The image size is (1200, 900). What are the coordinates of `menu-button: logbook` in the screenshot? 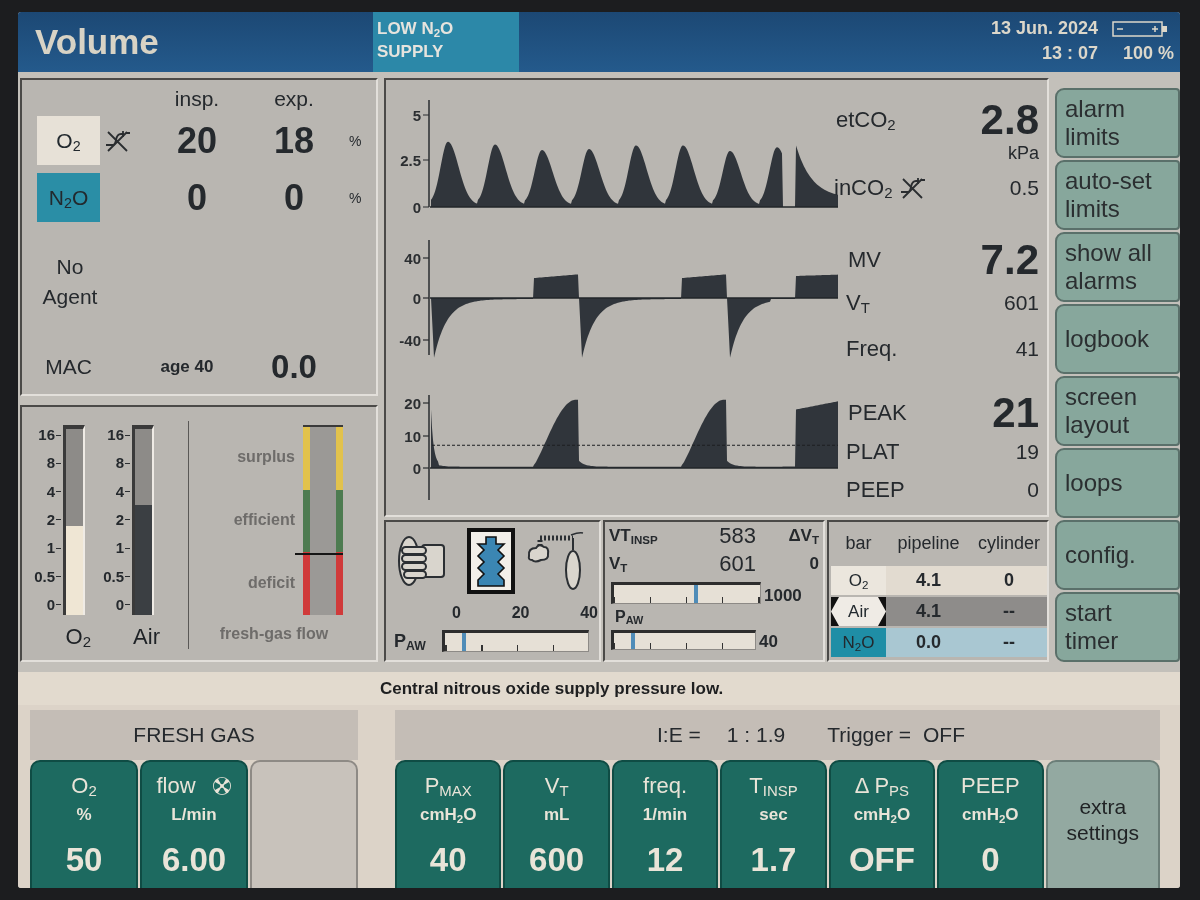 It's located at (1117, 339).